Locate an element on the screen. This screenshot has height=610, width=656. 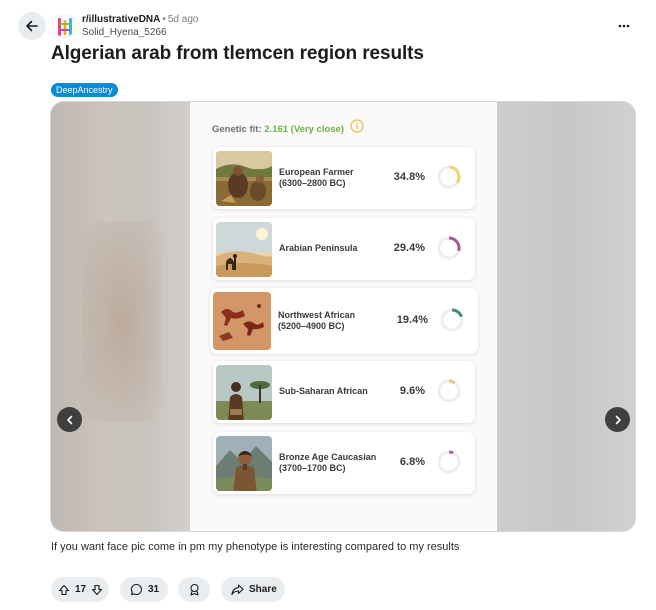
population-card: Bronze Age Caucasian (3700–1700 BC) 6.8% is located at coordinates (344, 463).